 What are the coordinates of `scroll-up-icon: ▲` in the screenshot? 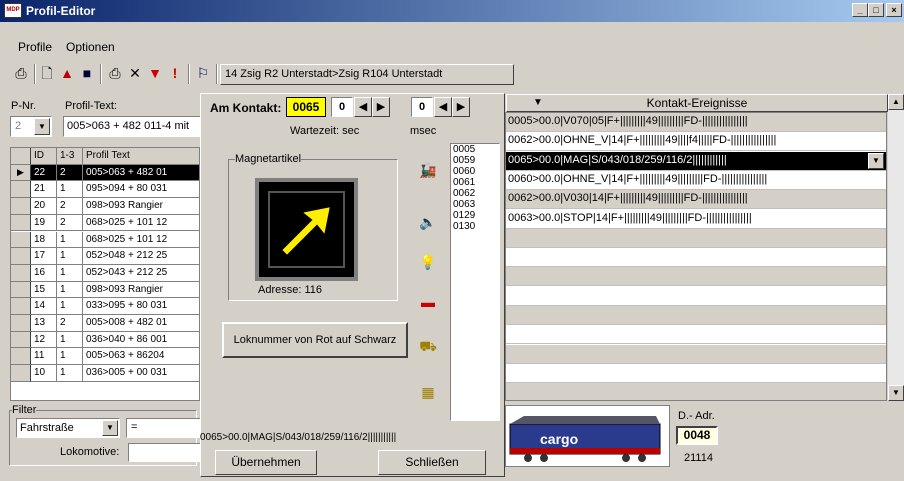 It's located at (896, 102).